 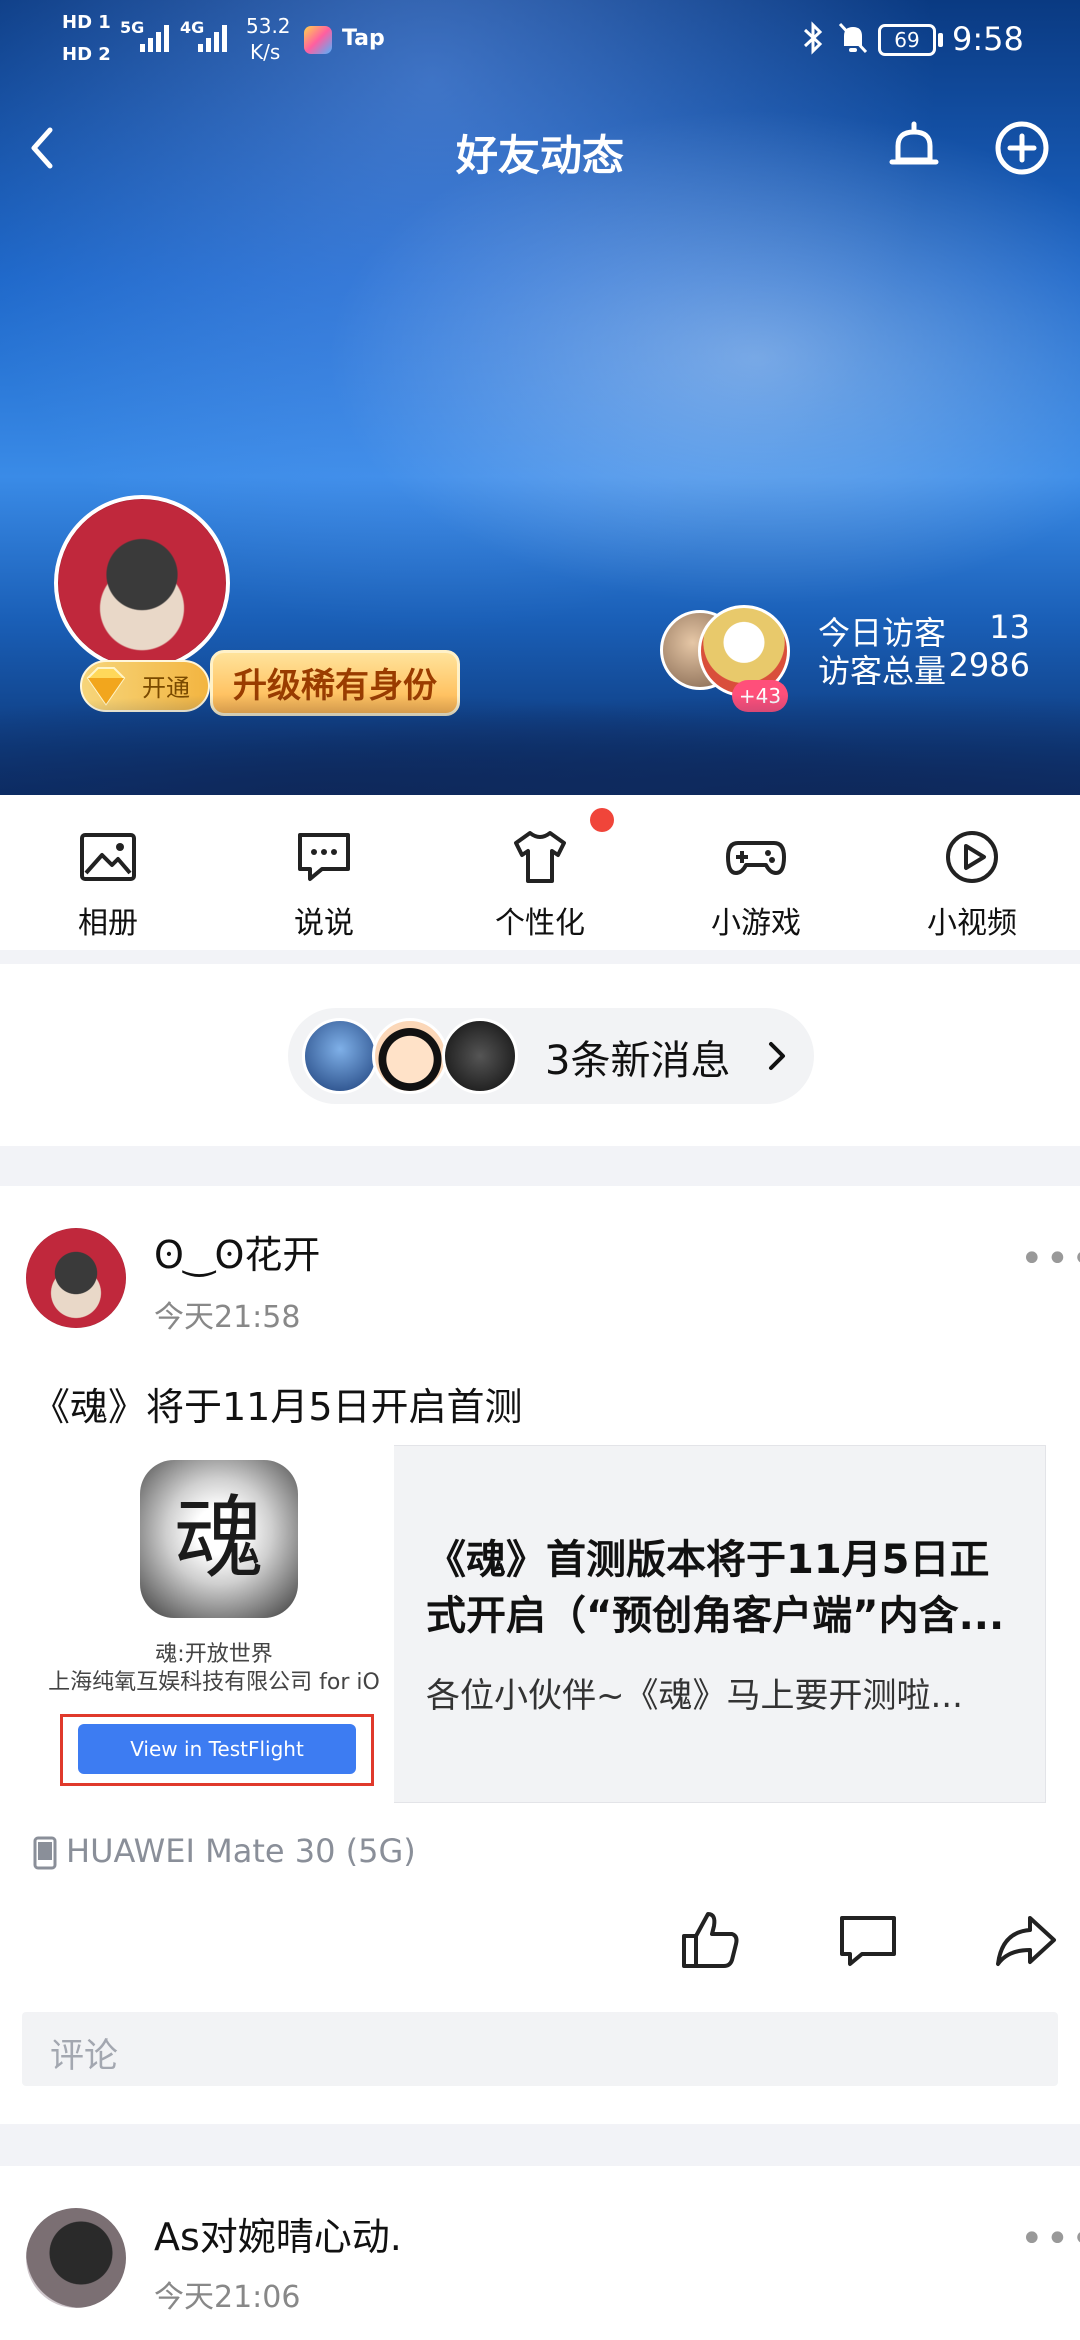 What do you see at coordinates (1009, 627) in the screenshot?
I see `today-visitors-value: 13` at bounding box center [1009, 627].